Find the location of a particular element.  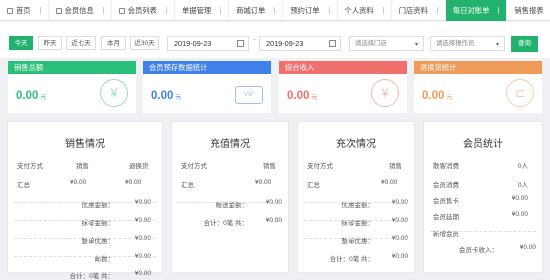

tab-3: 单据管理 is located at coordinates (202, 10).